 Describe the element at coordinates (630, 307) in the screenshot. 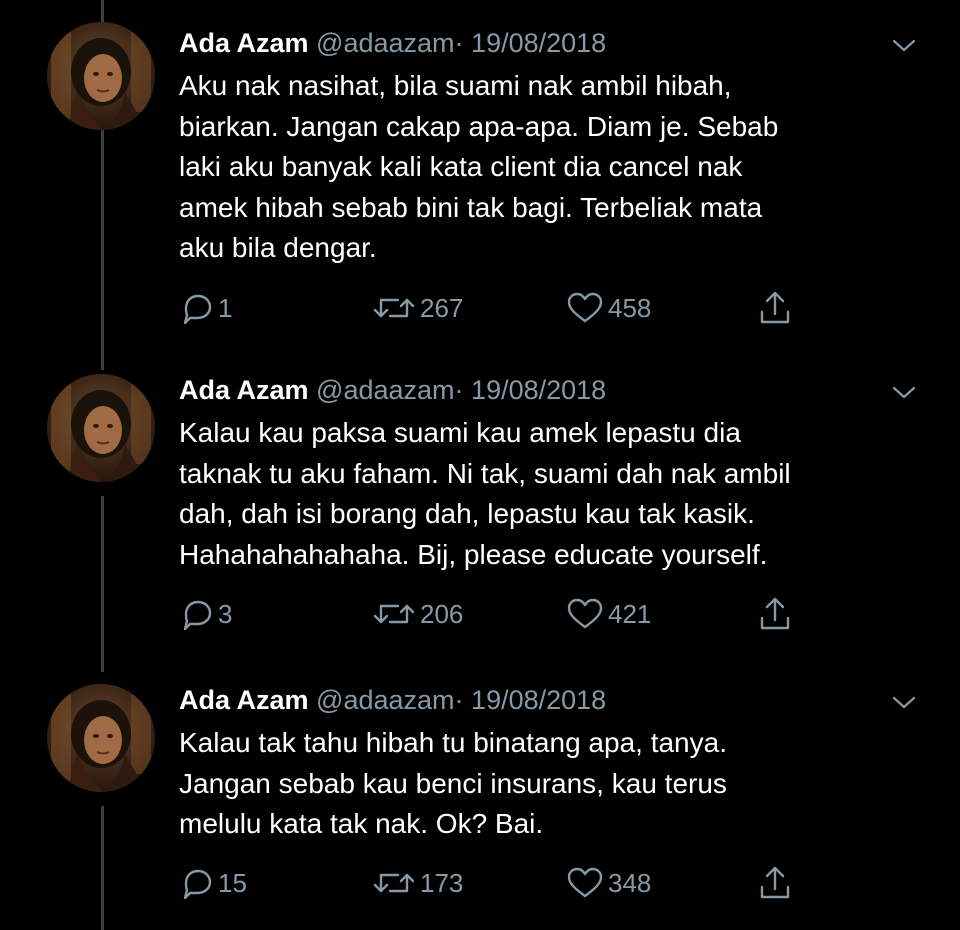

I see `like-count: 458` at that location.